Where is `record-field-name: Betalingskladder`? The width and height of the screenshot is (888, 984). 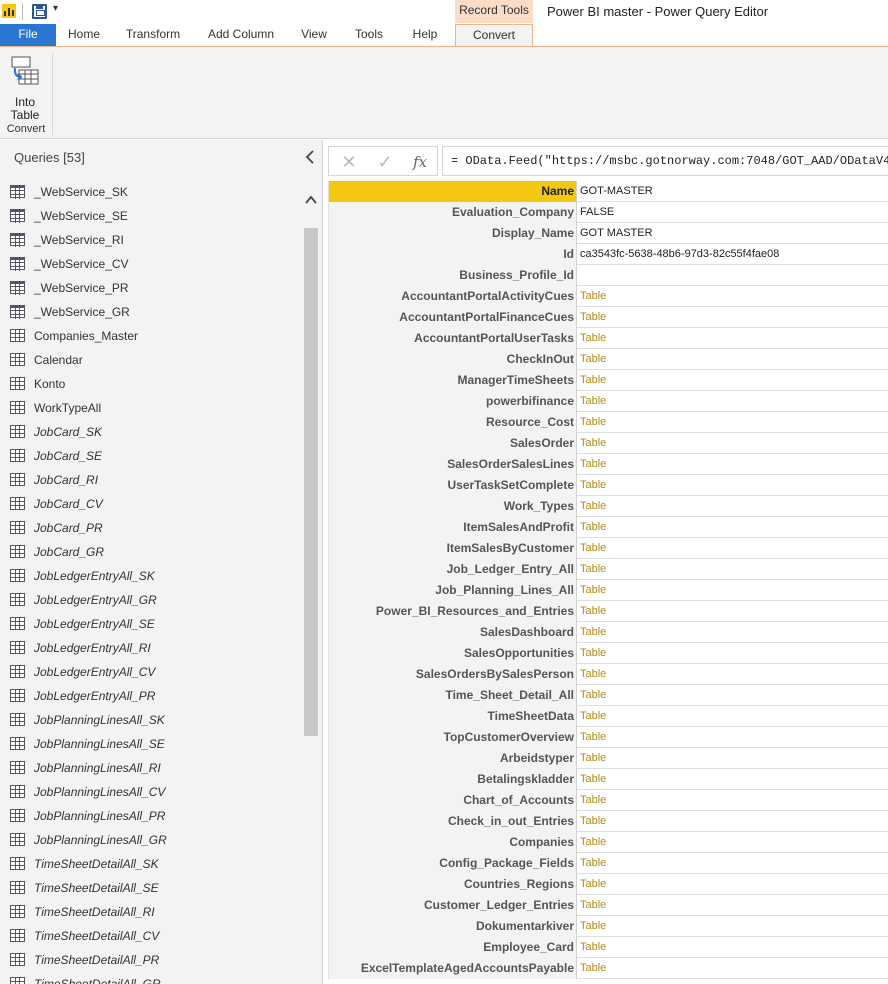
record-field-name: Betalingskladder is located at coordinates (452, 779).